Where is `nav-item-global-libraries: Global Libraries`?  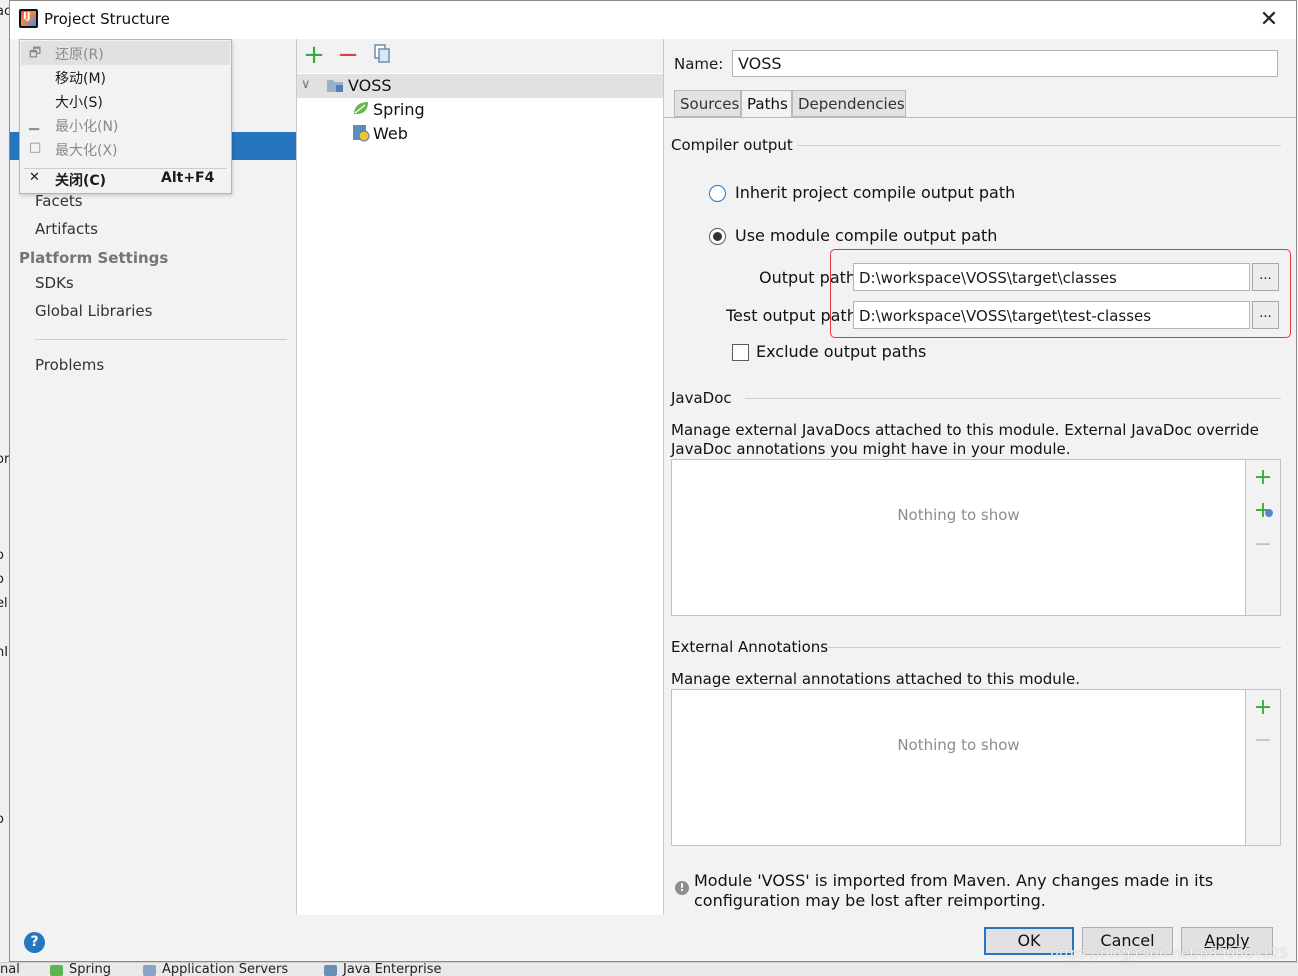 nav-item-global-libraries: Global Libraries is located at coordinates (93, 311).